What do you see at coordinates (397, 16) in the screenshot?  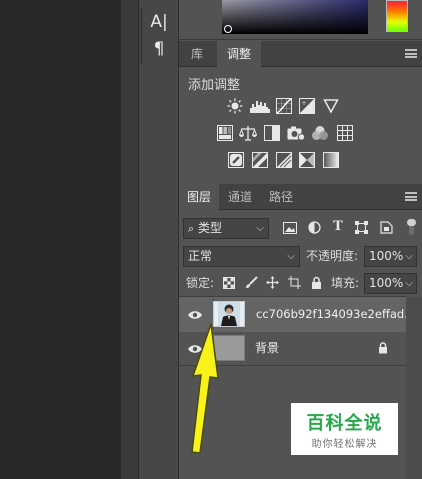 I see `hue-slider` at bounding box center [397, 16].